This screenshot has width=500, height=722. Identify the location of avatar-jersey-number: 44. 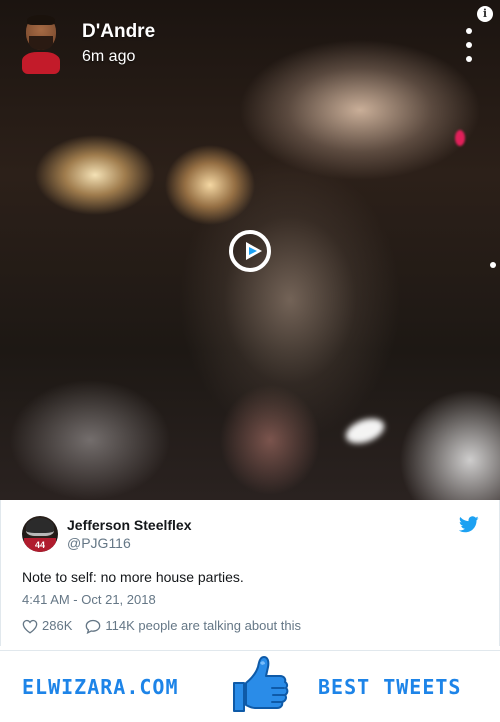
(40, 545).